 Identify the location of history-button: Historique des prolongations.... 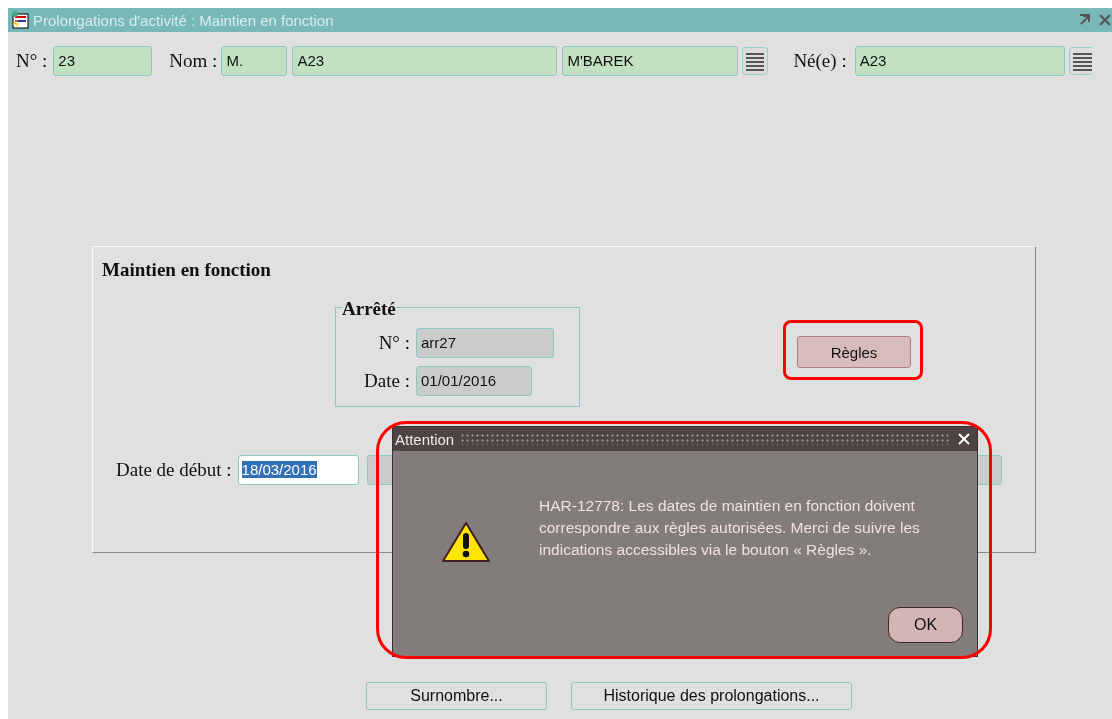
(711, 696).